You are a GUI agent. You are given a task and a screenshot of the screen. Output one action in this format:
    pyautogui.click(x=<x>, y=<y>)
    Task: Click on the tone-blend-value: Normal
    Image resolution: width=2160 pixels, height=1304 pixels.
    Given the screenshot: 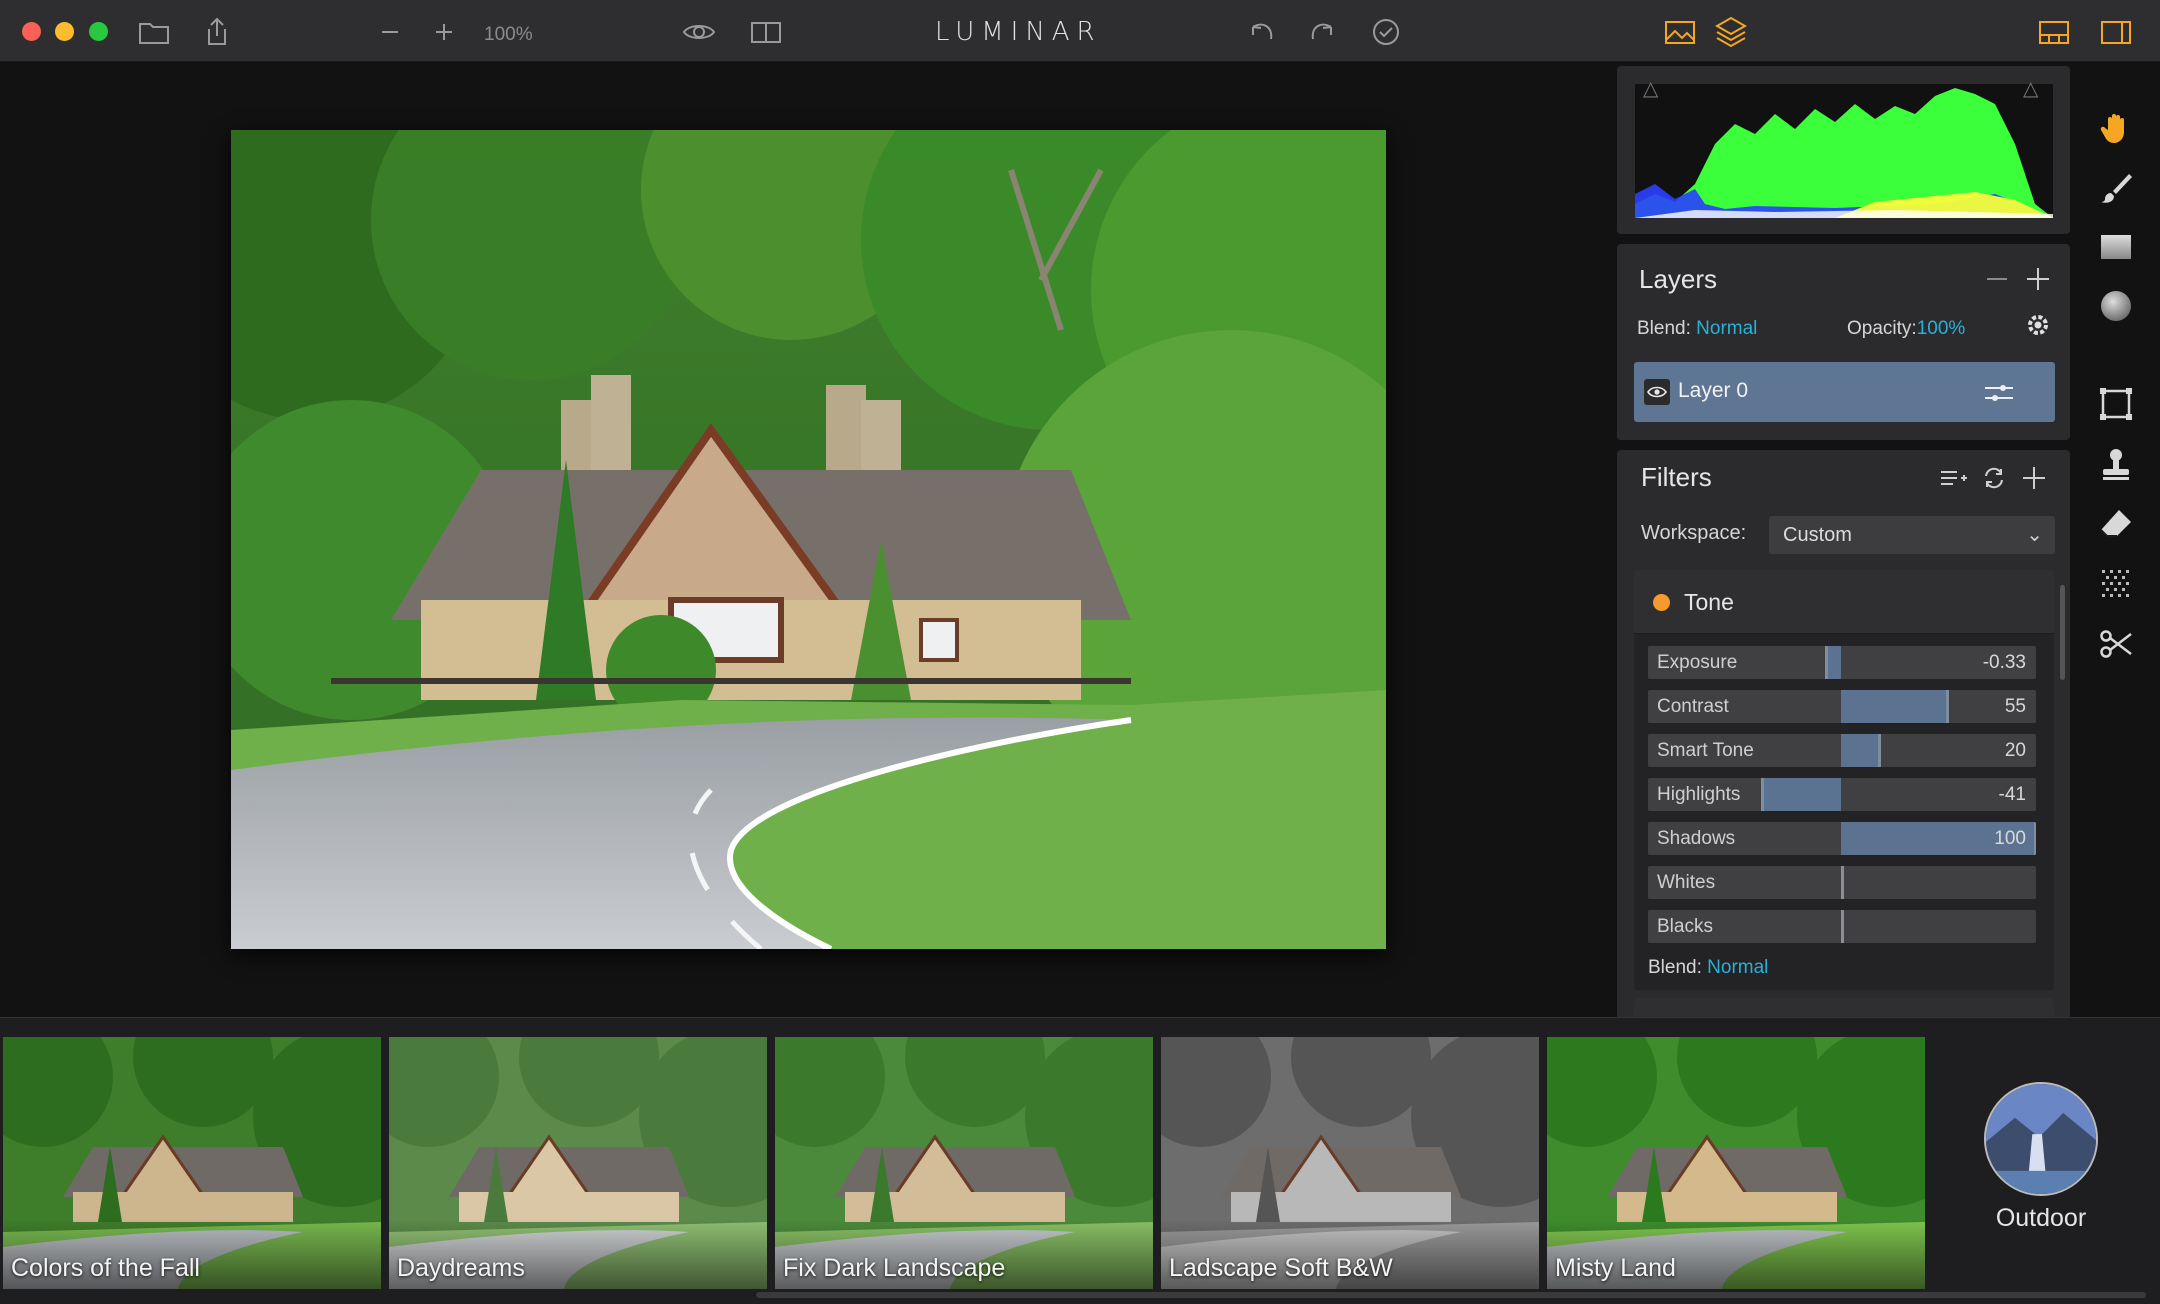 What is the action you would take?
    pyautogui.click(x=1737, y=967)
    